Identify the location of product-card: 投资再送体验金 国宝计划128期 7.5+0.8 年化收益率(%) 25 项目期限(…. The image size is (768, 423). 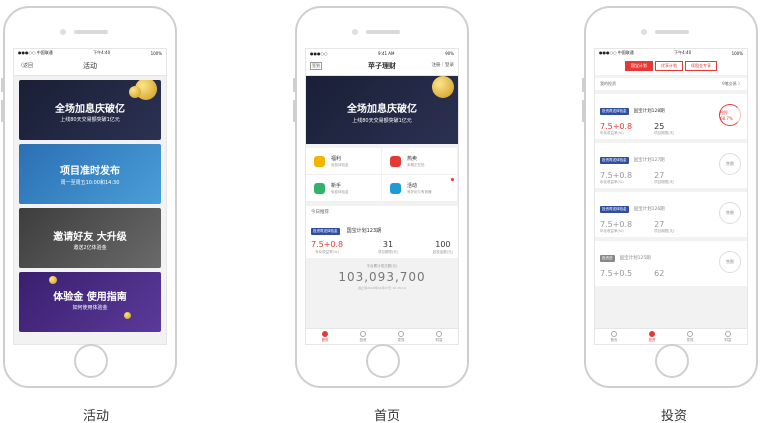
(671, 116).